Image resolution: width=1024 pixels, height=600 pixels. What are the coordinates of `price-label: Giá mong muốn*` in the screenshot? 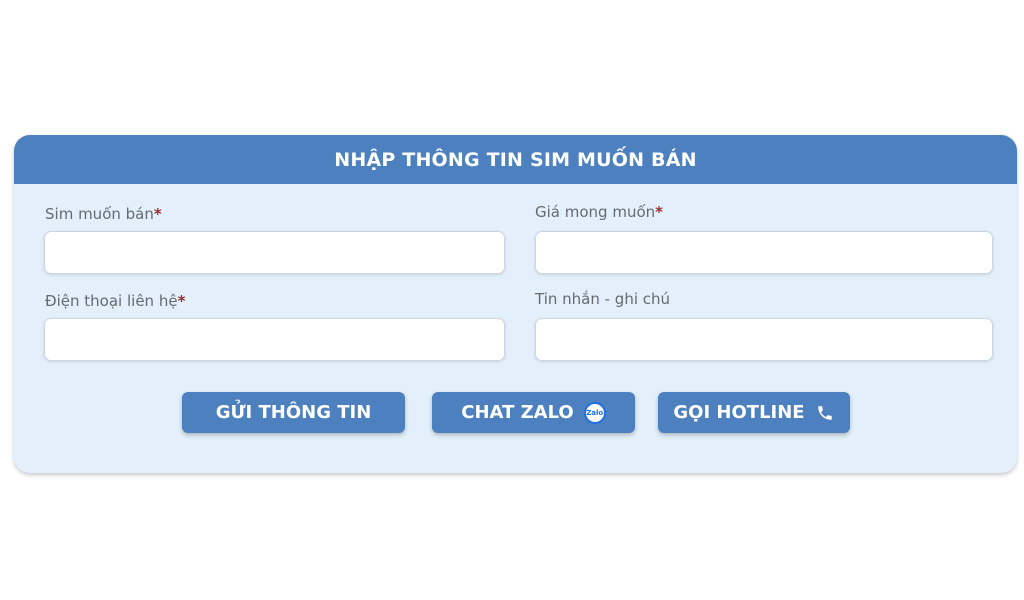 It's located at (599, 212).